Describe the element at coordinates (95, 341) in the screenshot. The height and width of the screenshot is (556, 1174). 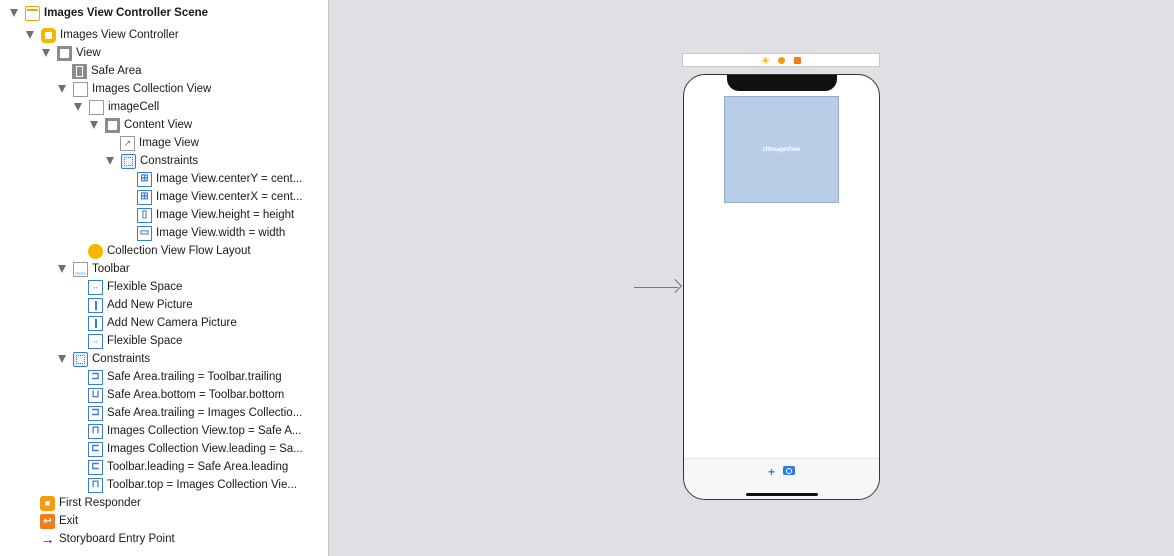
I see `flexible-space-icon: ↔` at that location.